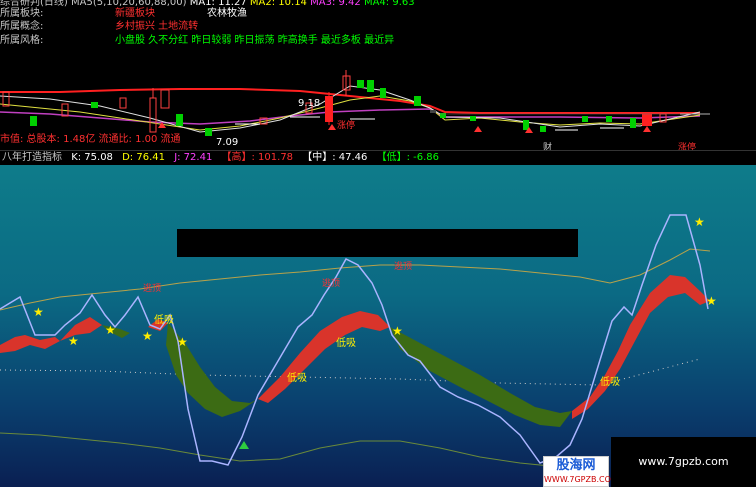 The height and width of the screenshot is (487, 756). Describe the element at coordinates (193, 157) in the screenshot. I see `j-value: J: 72.41` at that location.